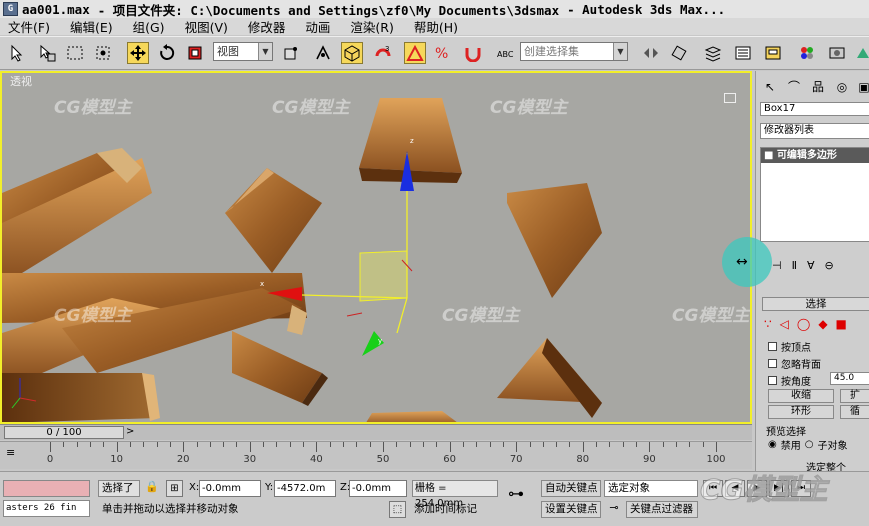 This screenshot has width=869, height=526. I want to click on track-bar: ≡ 0 10 20 30 40 50 60 70 80 90 100, so click(376, 455).